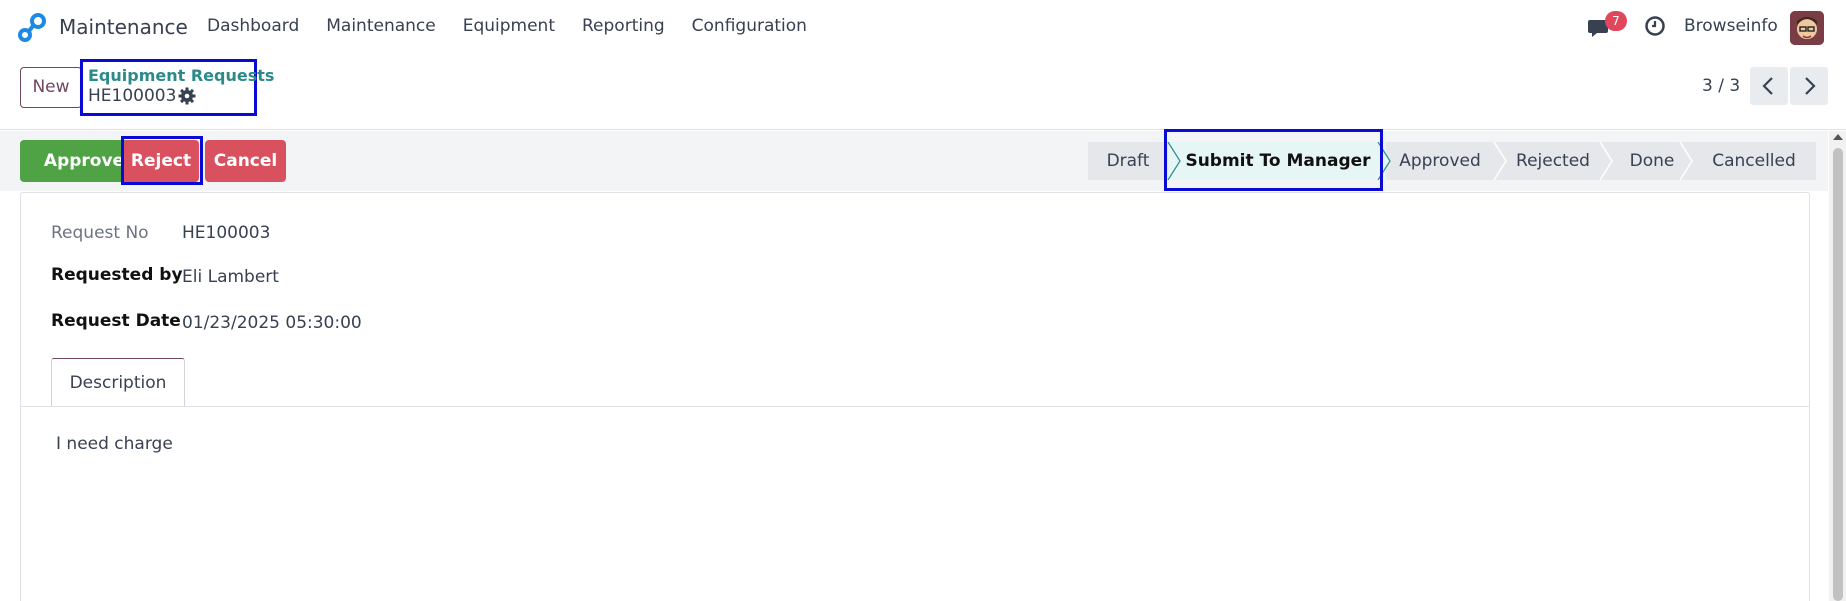  What do you see at coordinates (749, 26) in the screenshot?
I see `menu-item-configuration: Configuration` at bounding box center [749, 26].